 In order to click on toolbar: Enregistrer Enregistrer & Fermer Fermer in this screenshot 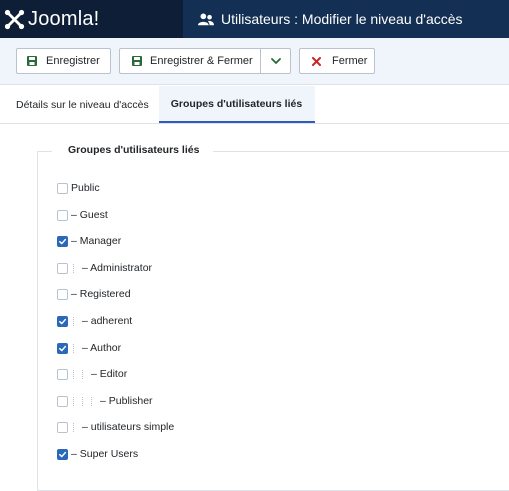, I will do `click(254, 61)`.